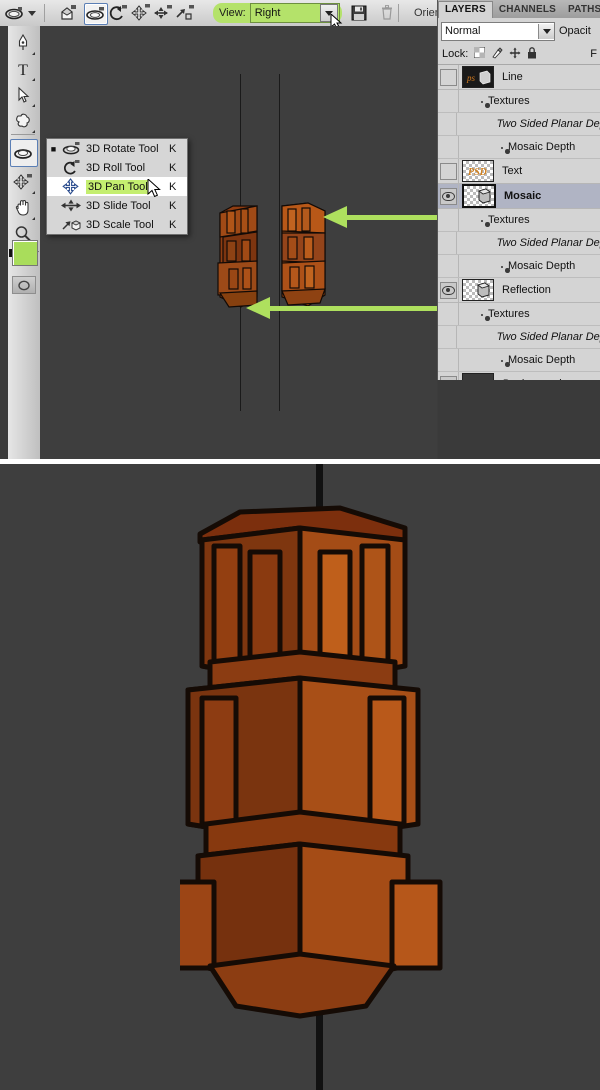 Image resolution: width=600 pixels, height=1090 pixels. What do you see at coordinates (25, 253) in the screenshot?
I see `foreground-color-swatch` at bounding box center [25, 253].